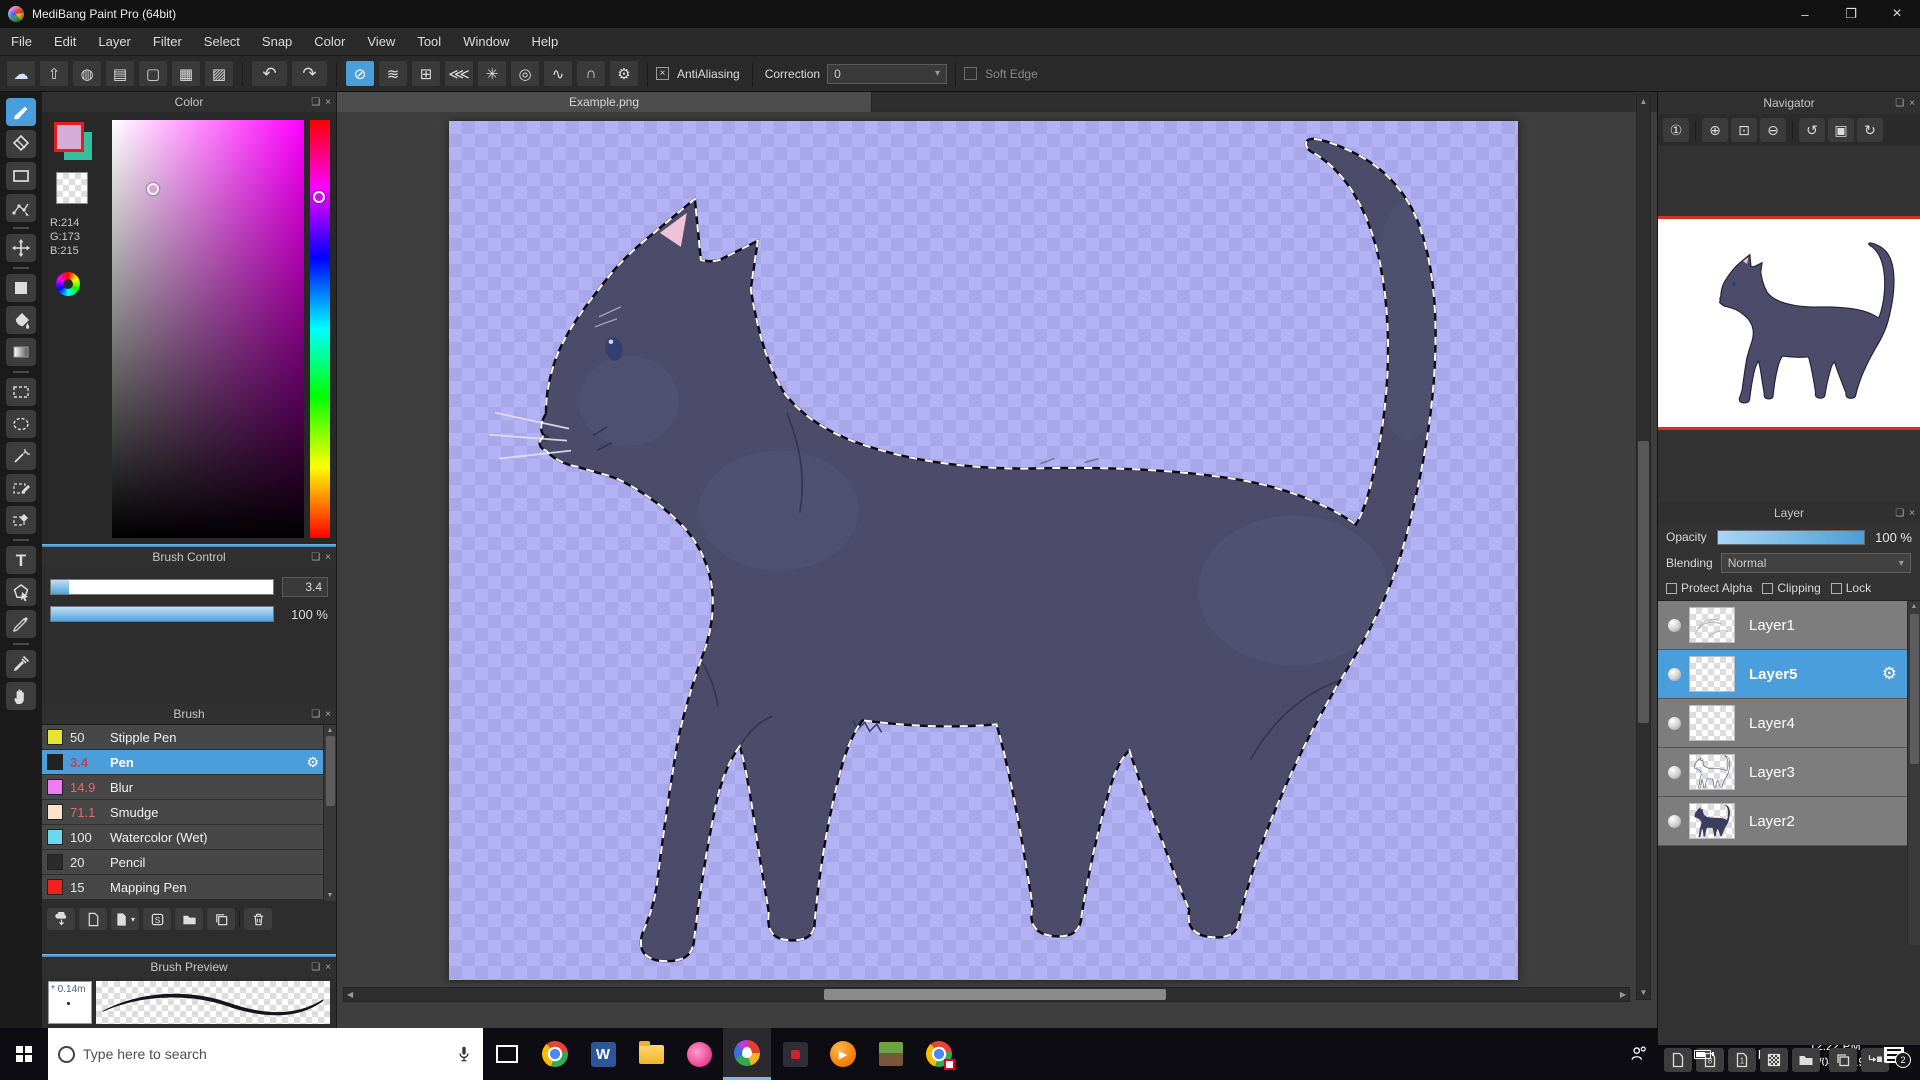  Describe the element at coordinates (381, 41) in the screenshot. I see `menu-view: View` at that location.